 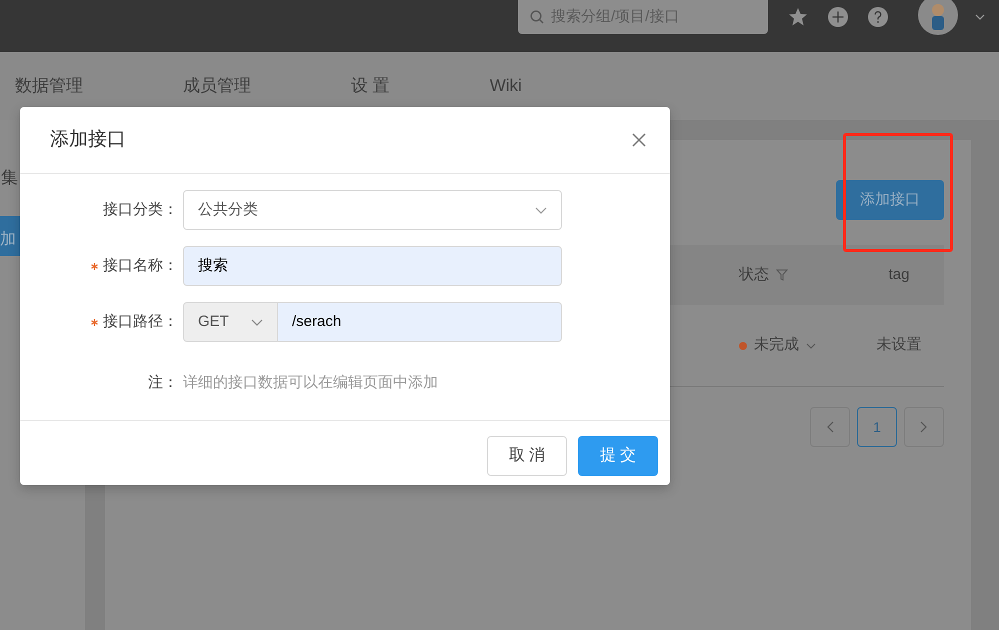 What do you see at coordinates (754, 274) in the screenshot?
I see `column-header: 状态` at bounding box center [754, 274].